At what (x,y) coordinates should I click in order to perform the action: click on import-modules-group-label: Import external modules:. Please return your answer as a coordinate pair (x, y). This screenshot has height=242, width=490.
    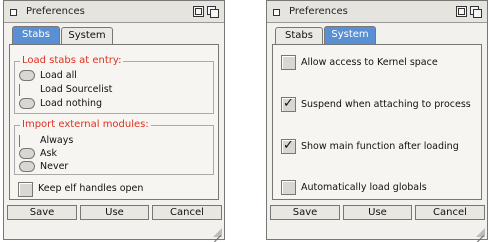
    Looking at the image, I should click on (85, 124).